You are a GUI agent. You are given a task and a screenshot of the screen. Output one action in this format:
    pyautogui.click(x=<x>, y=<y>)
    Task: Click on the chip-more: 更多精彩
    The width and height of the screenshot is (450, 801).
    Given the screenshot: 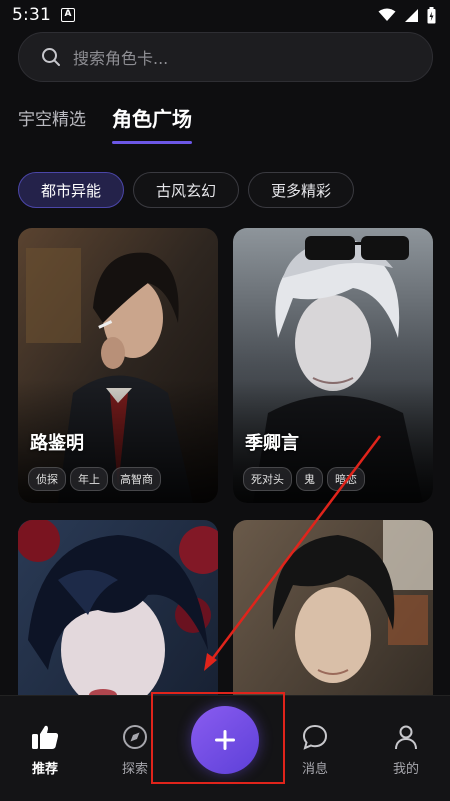 What is the action you would take?
    pyautogui.click(x=301, y=190)
    